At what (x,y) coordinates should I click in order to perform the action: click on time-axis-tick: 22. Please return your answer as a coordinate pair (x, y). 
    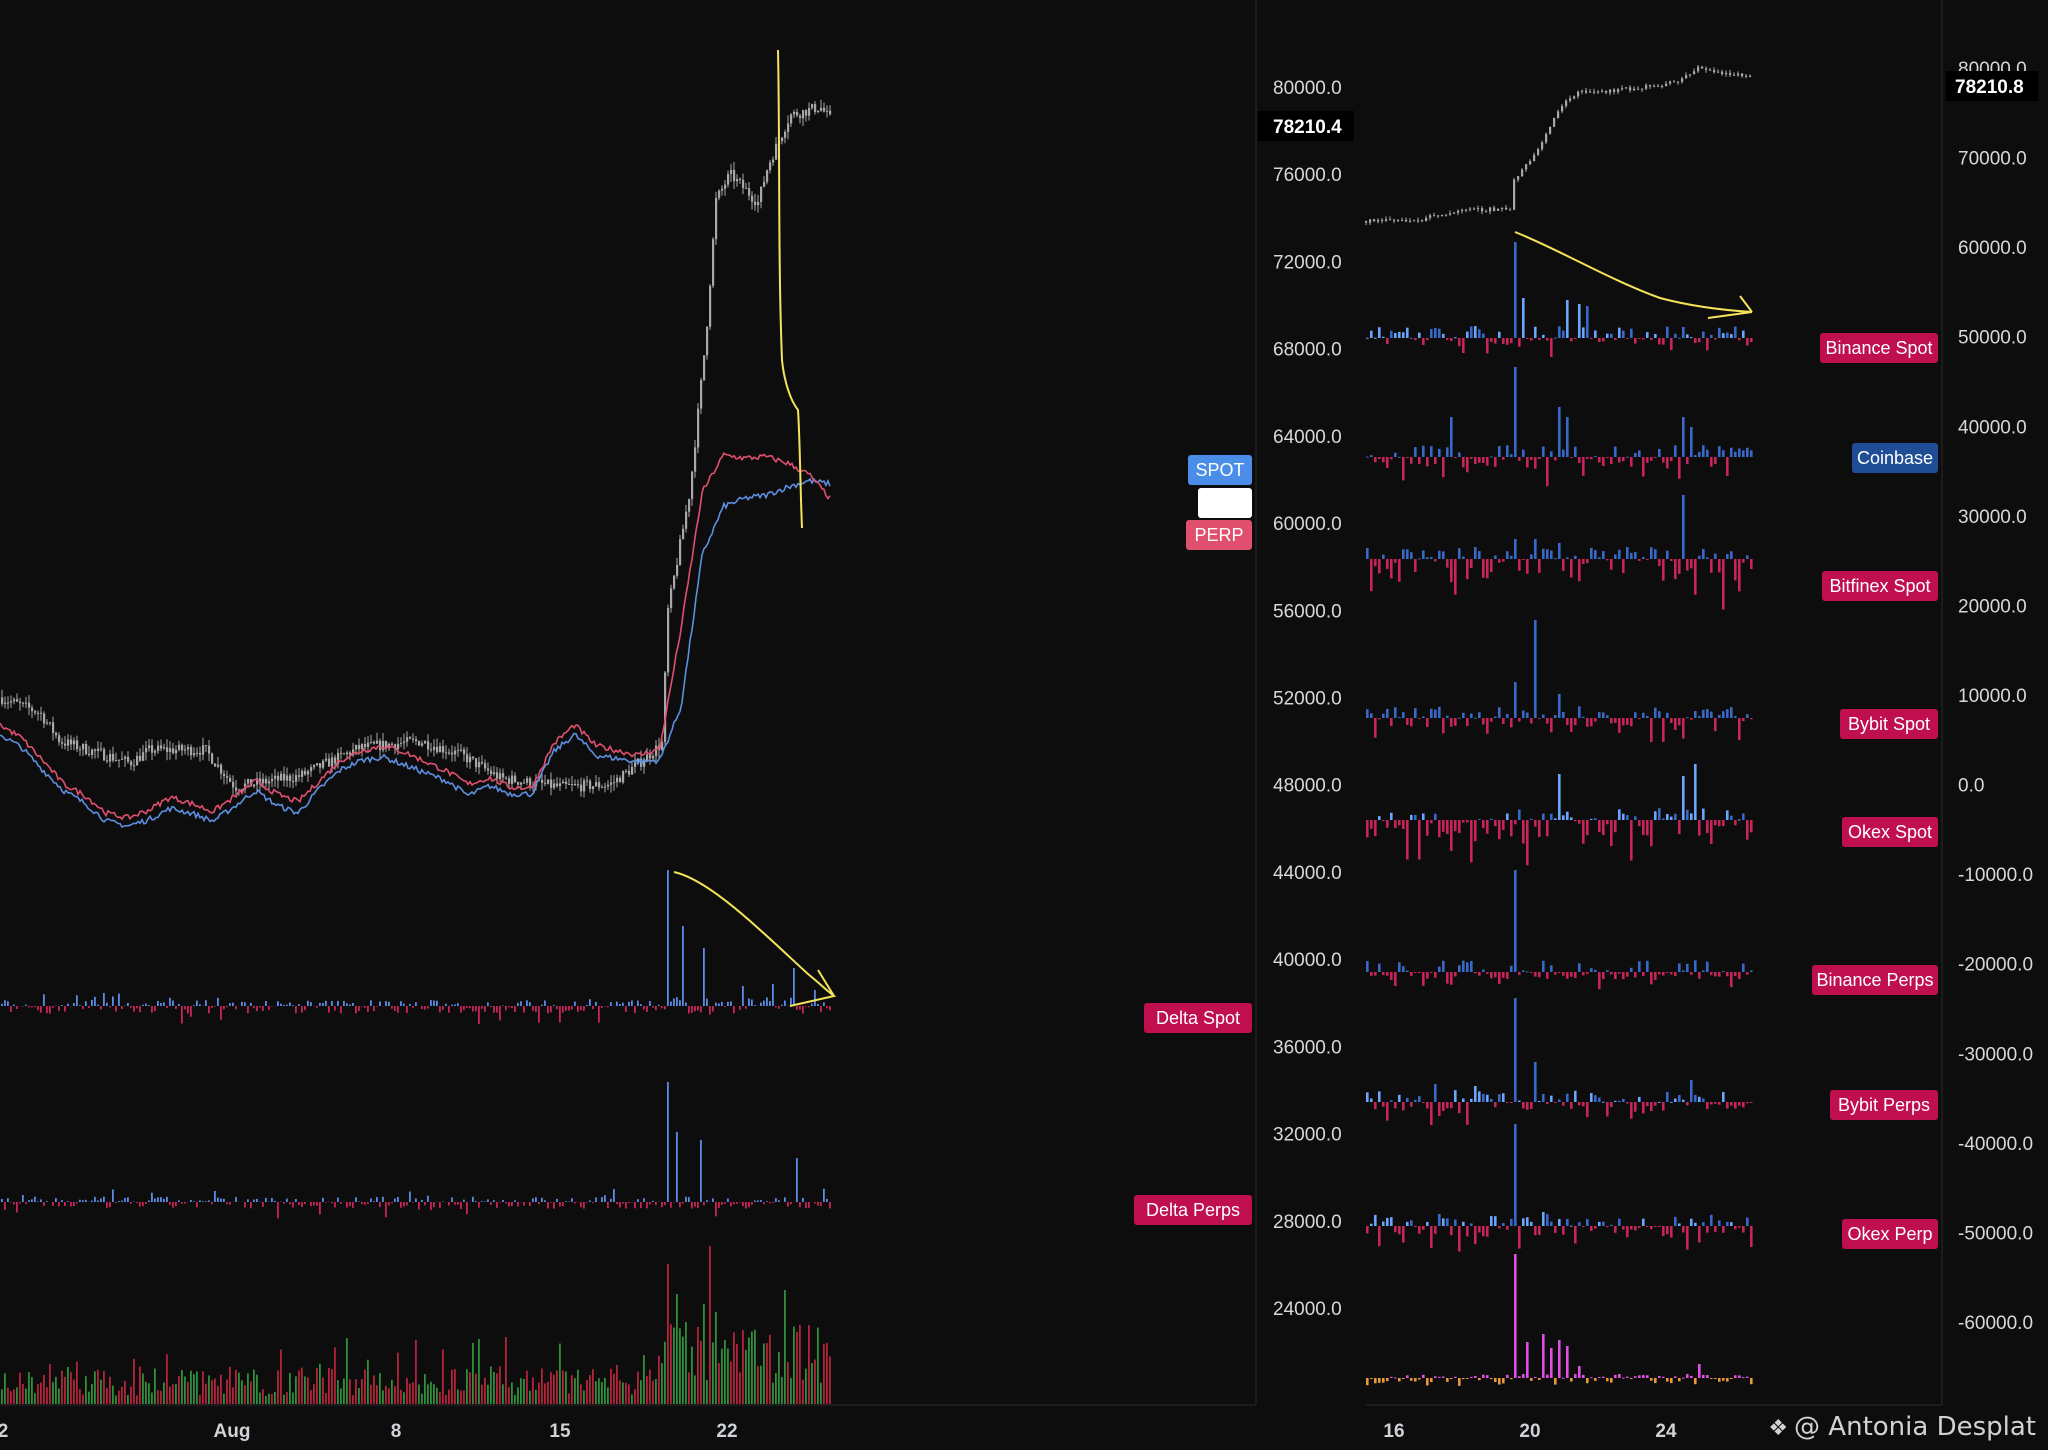
    Looking at the image, I should click on (726, 1431).